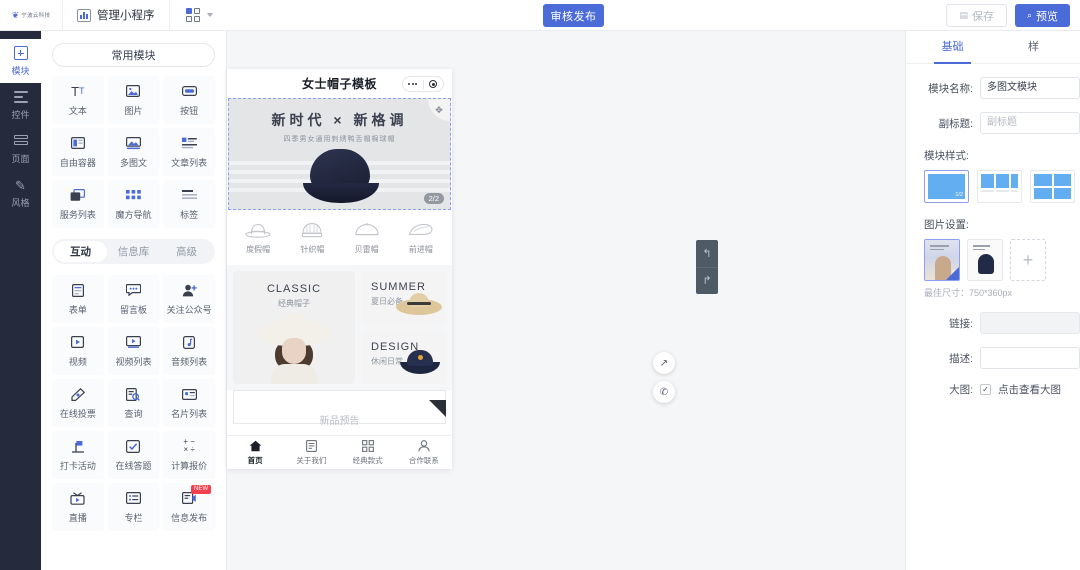 This screenshot has height=570, width=1080. I want to click on module-service-list: 服务列表, so click(78, 204).